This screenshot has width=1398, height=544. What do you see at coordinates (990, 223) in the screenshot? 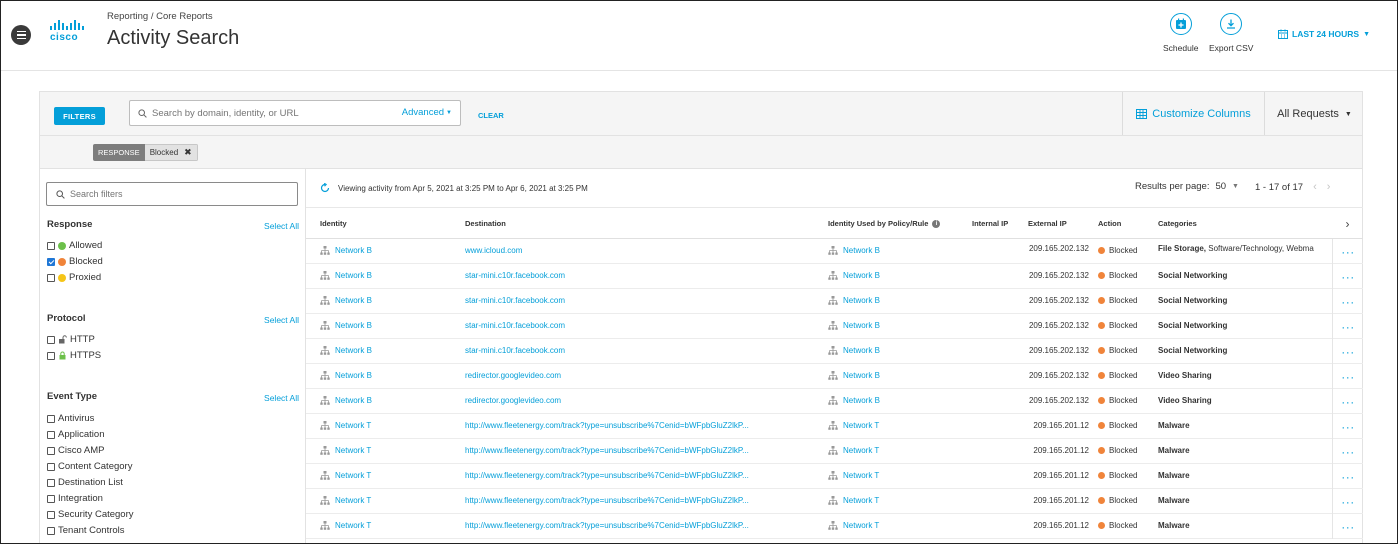
I see `col-internal-ip: Internal IP` at bounding box center [990, 223].